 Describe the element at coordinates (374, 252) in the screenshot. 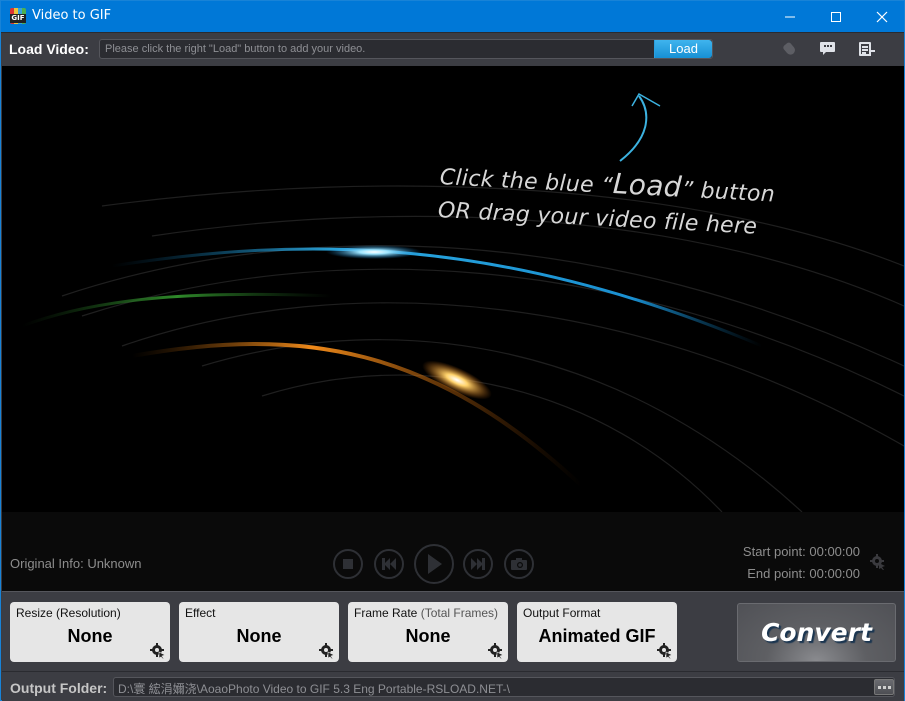

I see `blue-glow` at that location.